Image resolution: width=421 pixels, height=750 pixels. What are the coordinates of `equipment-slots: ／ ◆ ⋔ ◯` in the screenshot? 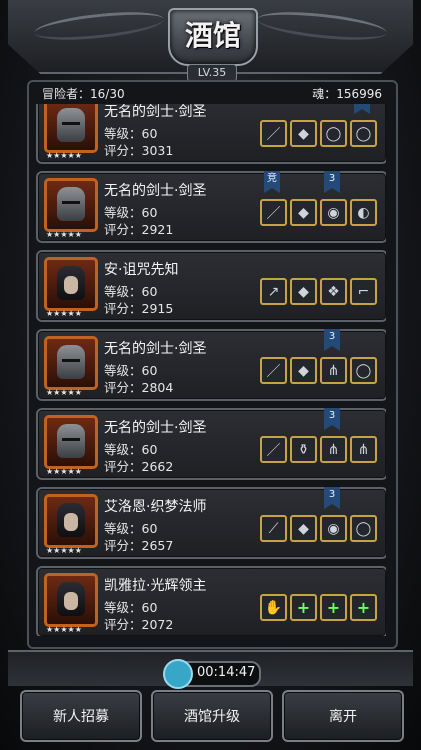 It's located at (320, 370).